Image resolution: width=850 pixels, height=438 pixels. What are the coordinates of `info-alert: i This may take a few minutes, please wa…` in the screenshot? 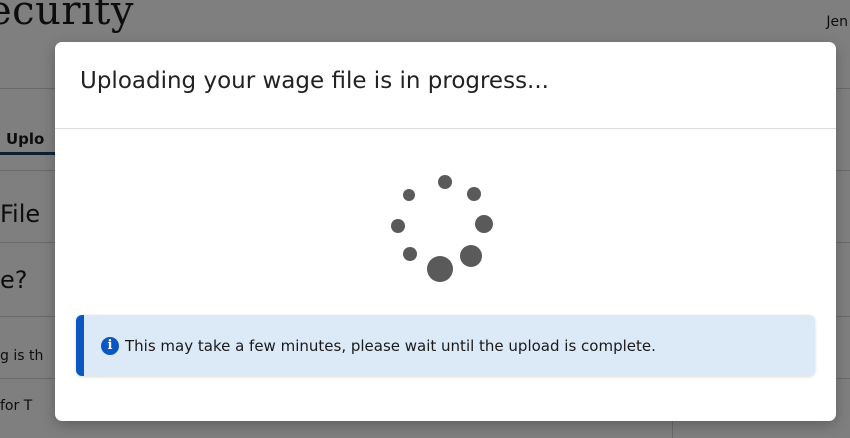 It's located at (445, 345).